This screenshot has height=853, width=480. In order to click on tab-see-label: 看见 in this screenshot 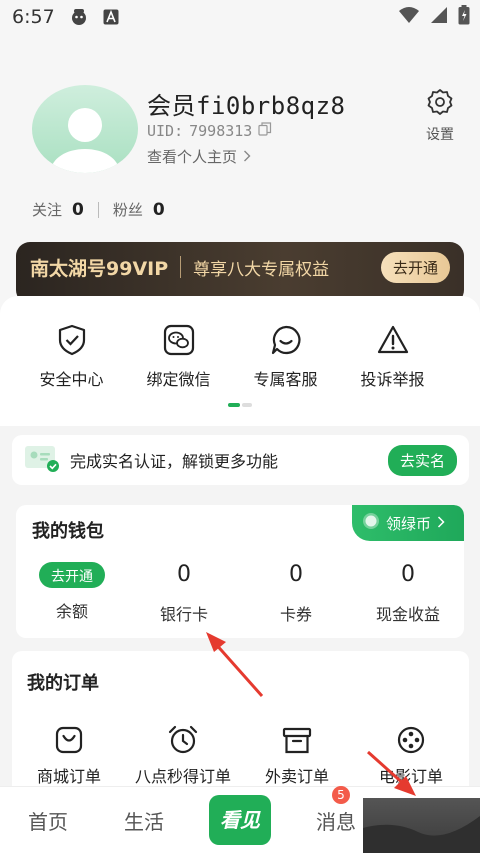, I will do `click(240, 820)`.